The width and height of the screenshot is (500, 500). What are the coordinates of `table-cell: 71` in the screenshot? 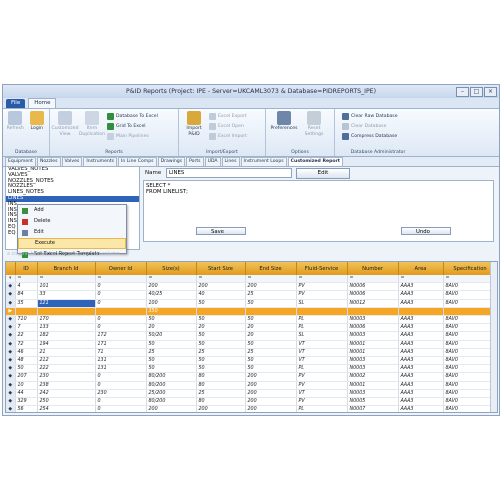 It's located at (121, 353).